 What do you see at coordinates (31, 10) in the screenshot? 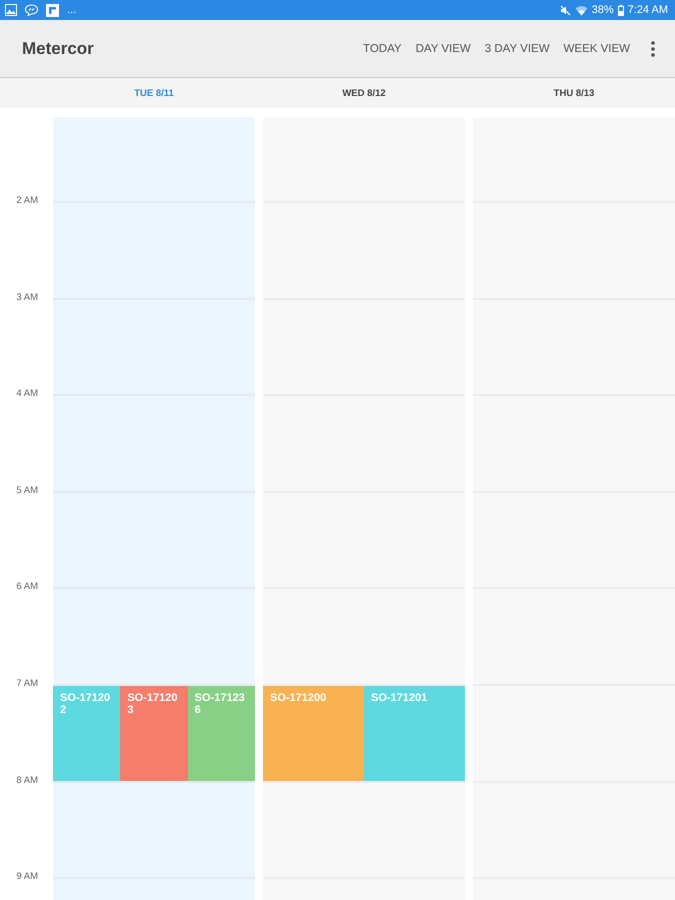
I see `chat-icon` at bounding box center [31, 10].